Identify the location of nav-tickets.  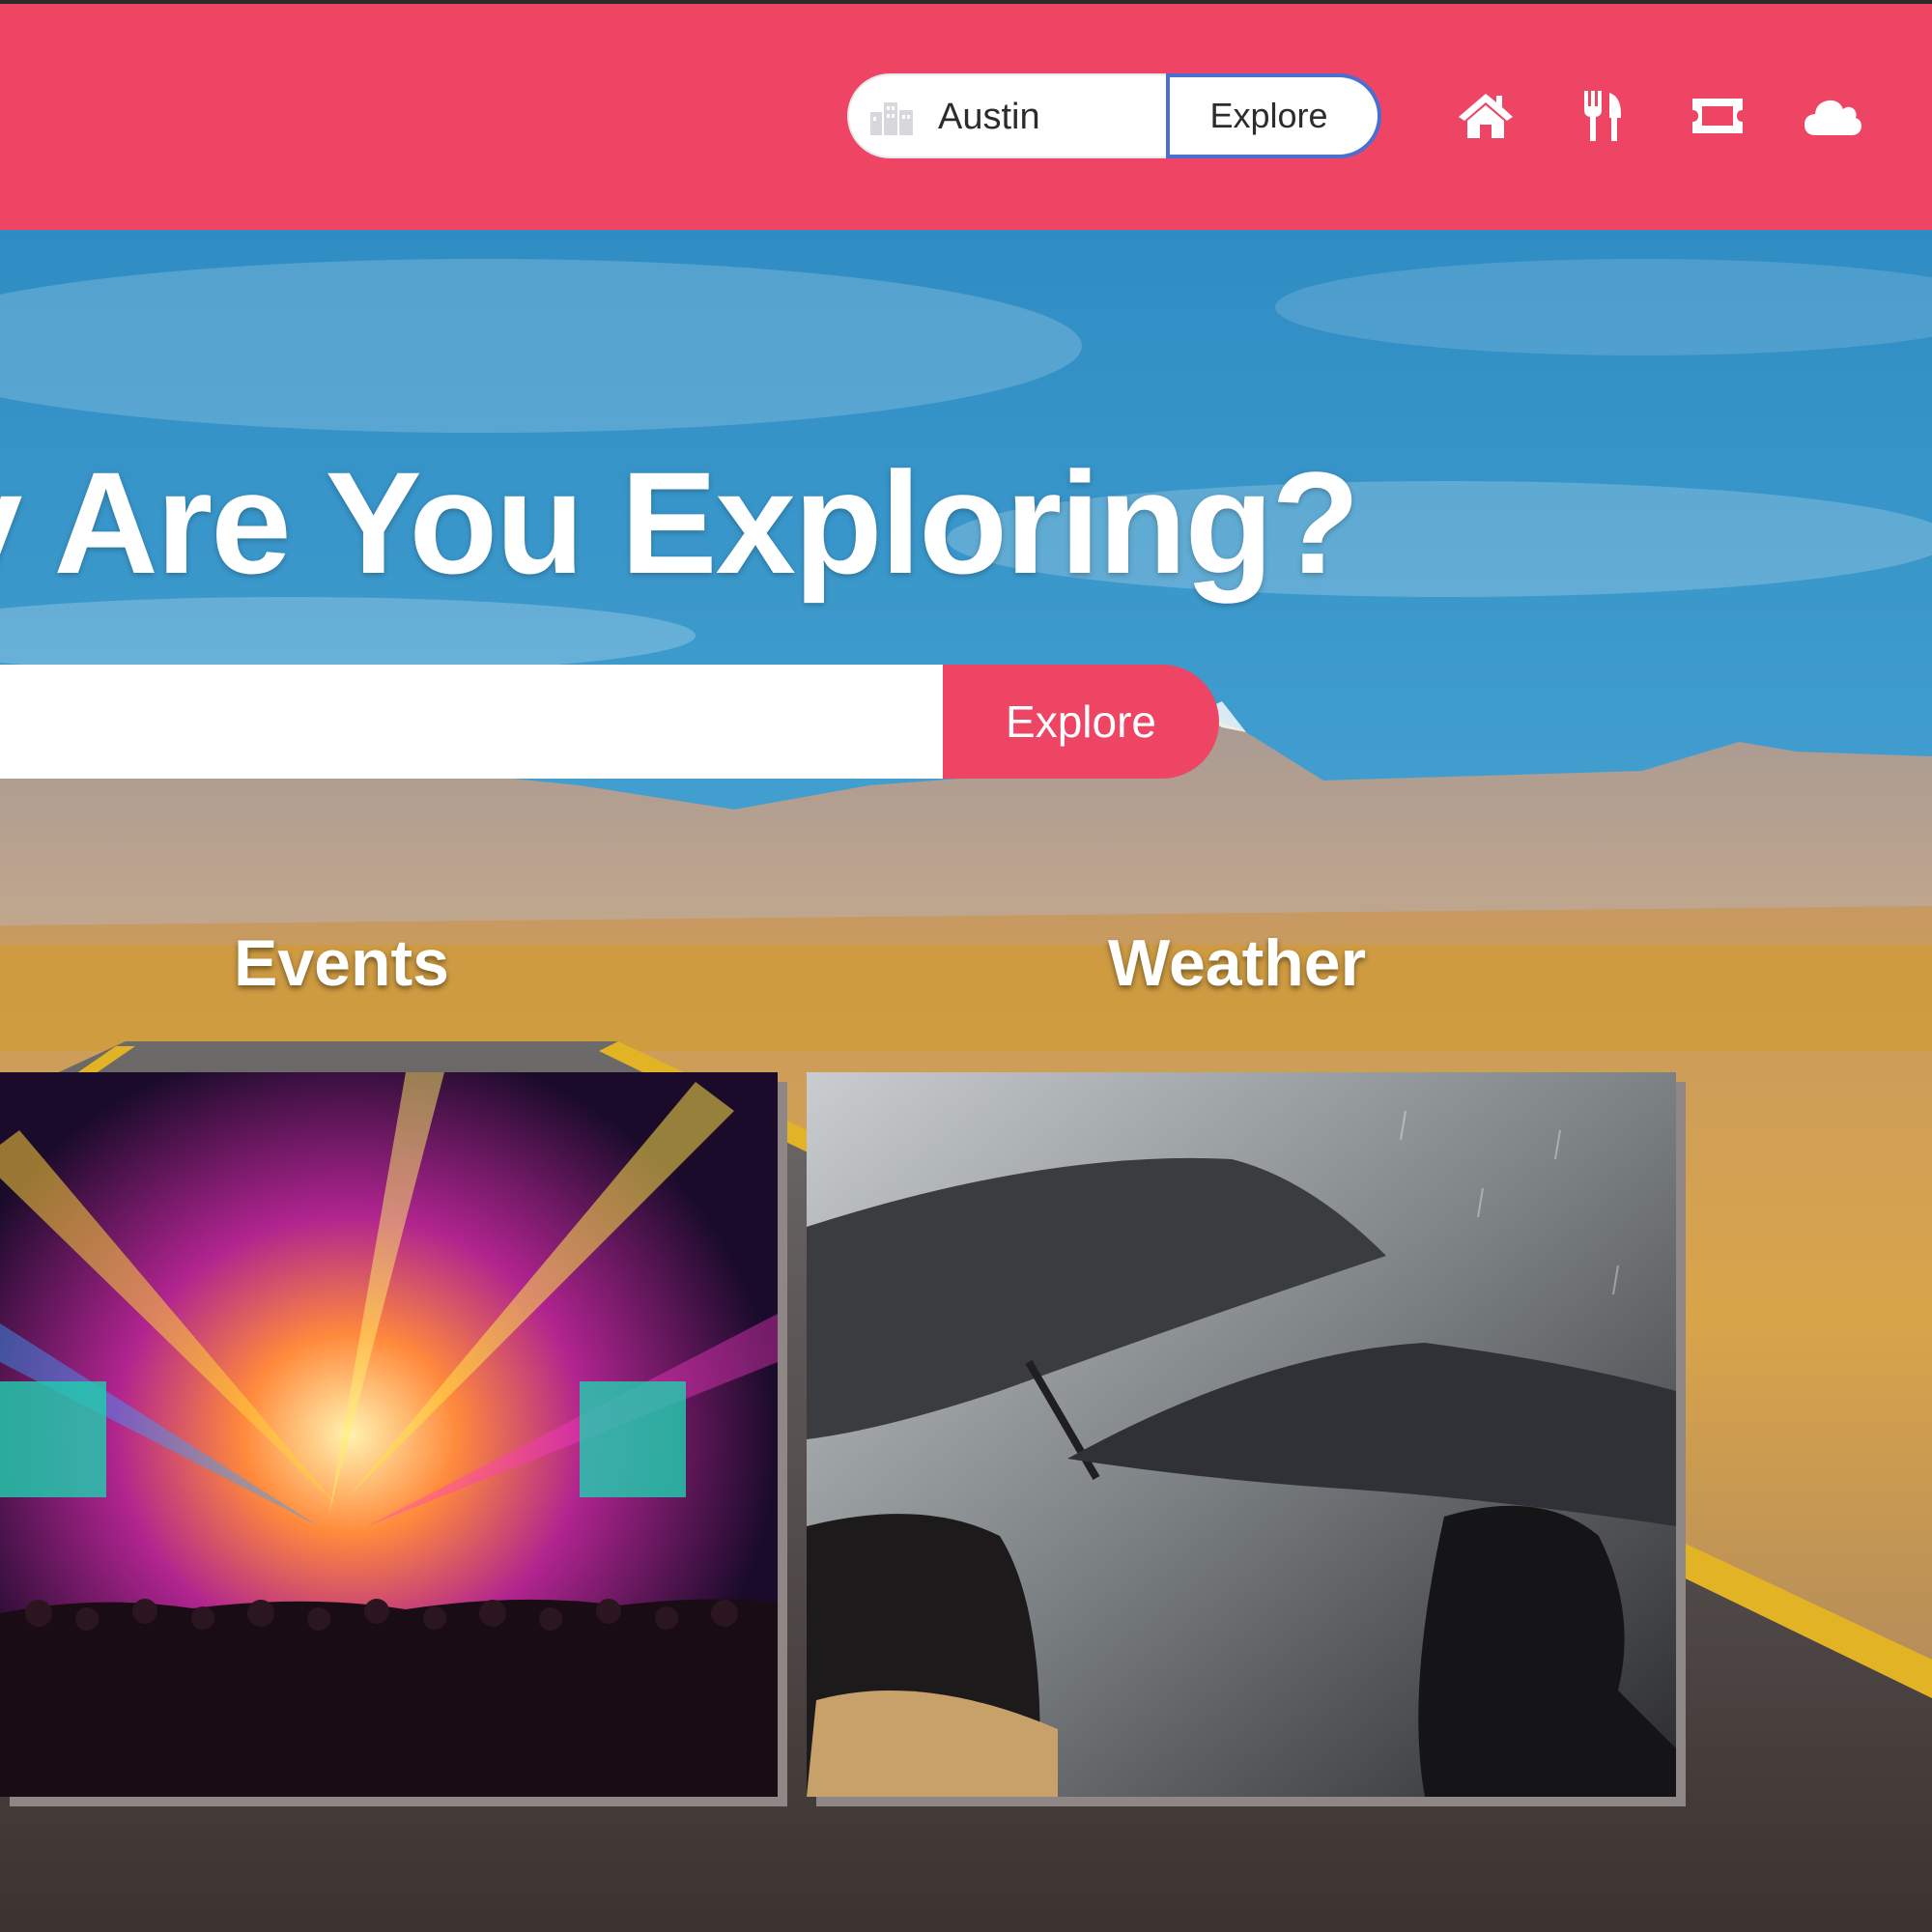
(1717, 118).